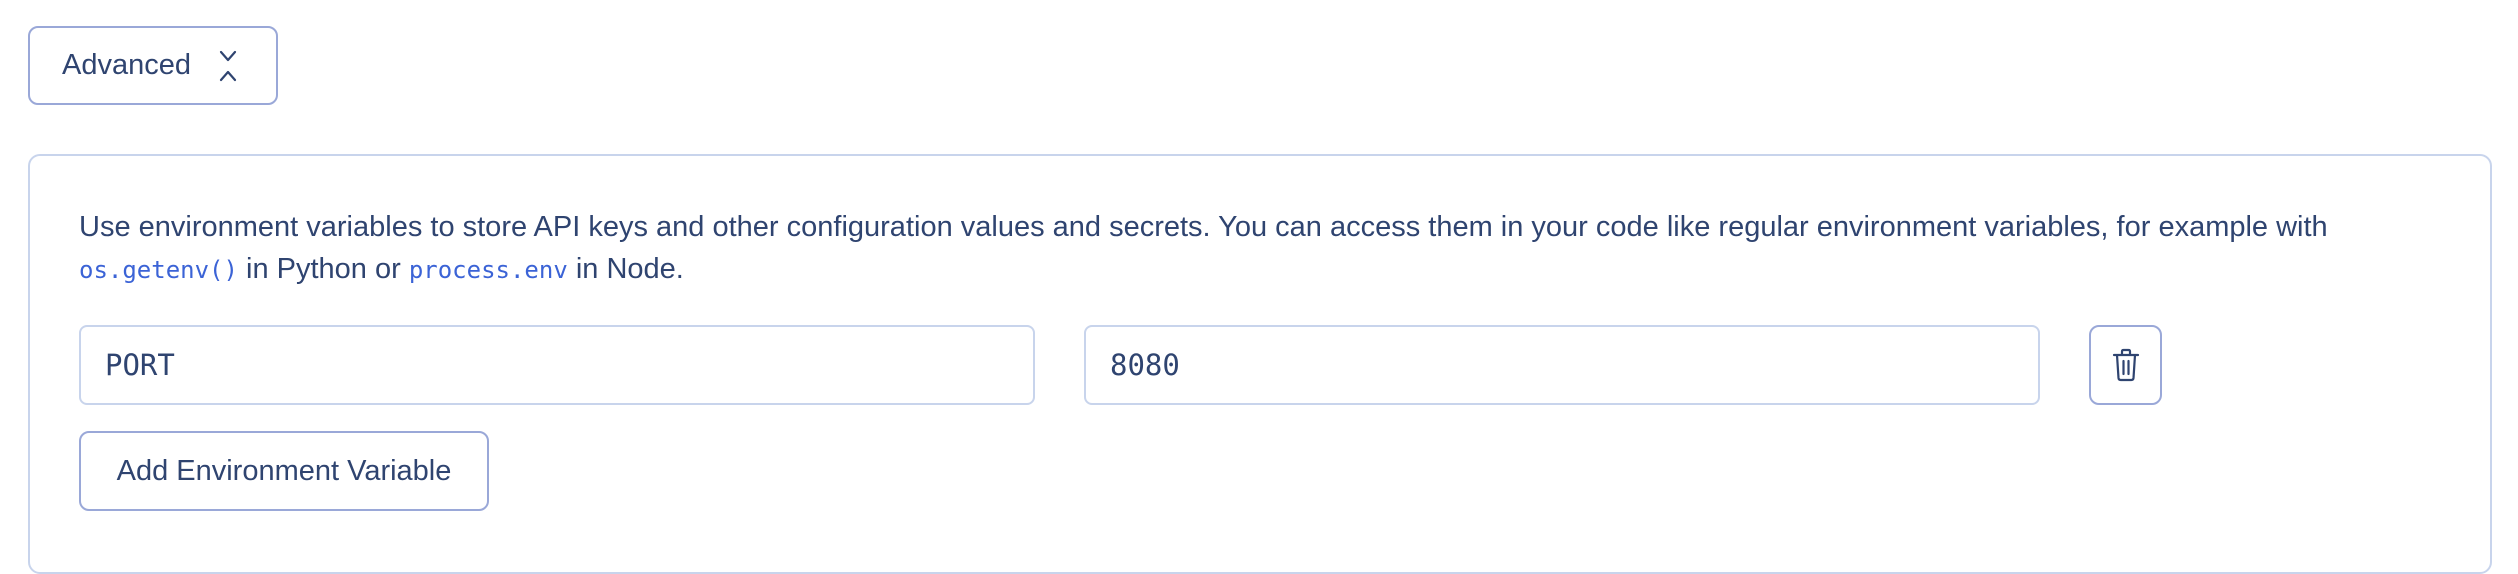 Image resolution: width=2518 pixels, height=574 pixels. I want to click on delete-variable-button, so click(2125, 365).